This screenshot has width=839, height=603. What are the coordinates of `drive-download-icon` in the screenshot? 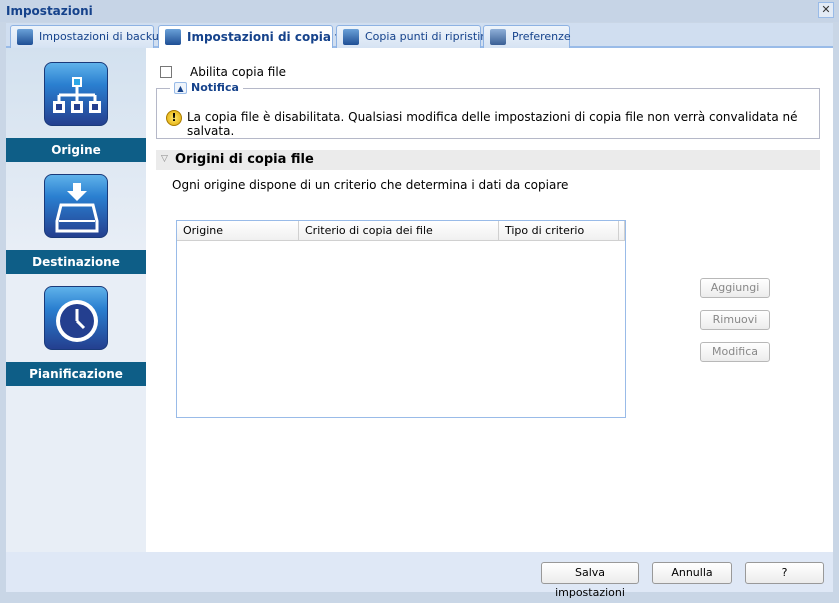 It's located at (76, 206).